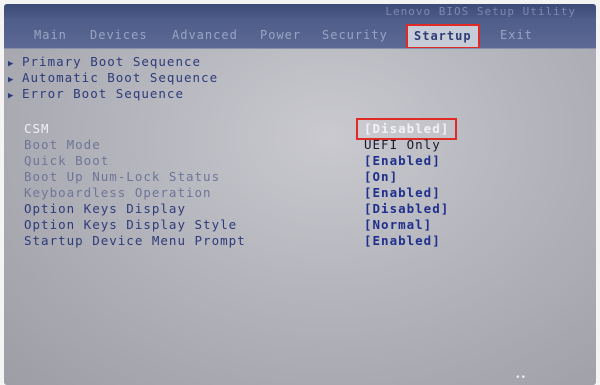 This screenshot has height=385, width=600. Describe the element at coordinates (402, 144) in the screenshot. I see `option-boot-mode-value: UEFI Only` at that location.